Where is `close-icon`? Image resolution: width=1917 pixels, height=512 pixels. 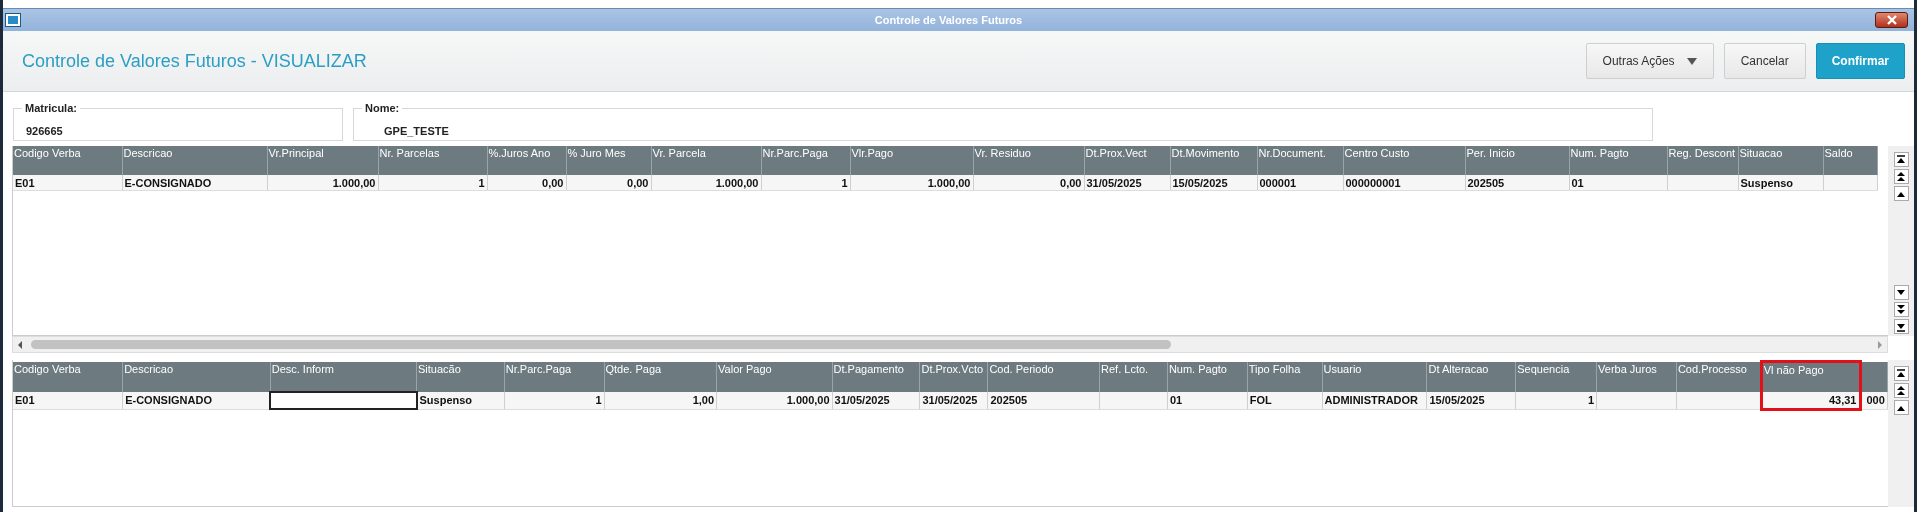
close-icon is located at coordinates (1891, 20).